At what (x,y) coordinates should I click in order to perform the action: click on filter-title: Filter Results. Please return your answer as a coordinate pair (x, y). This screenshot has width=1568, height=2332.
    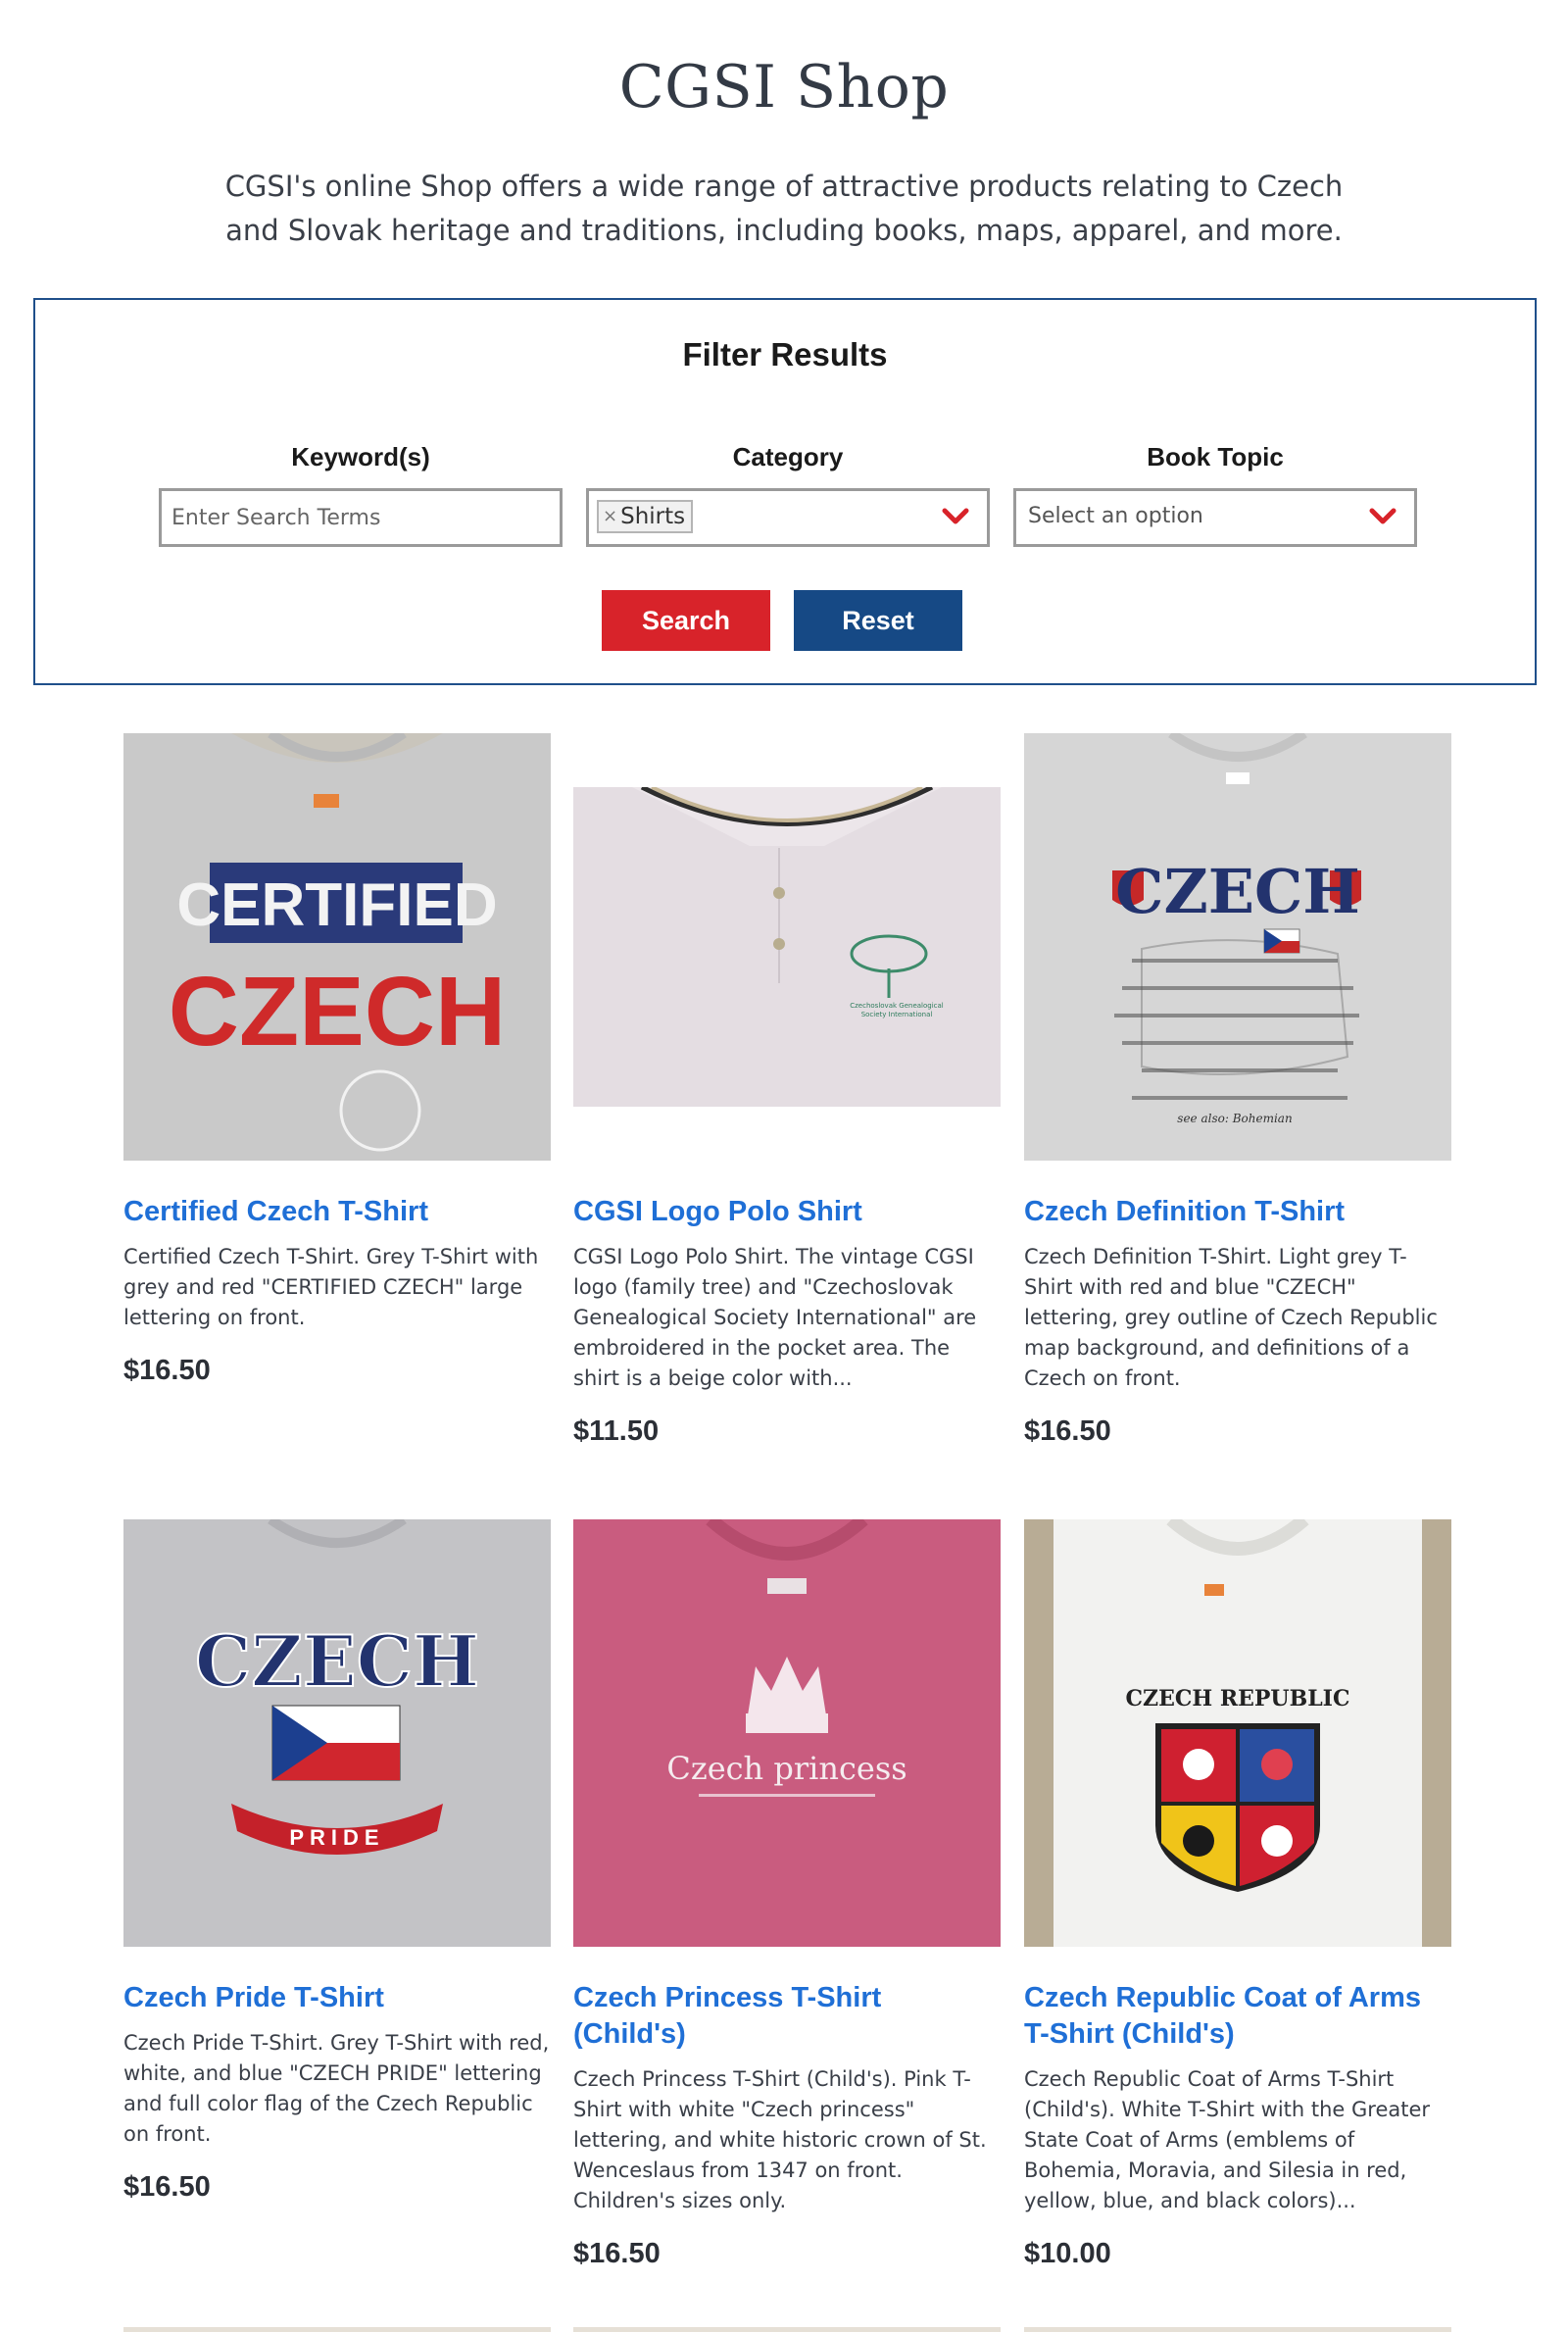
    Looking at the image, I should click on (785, 354).